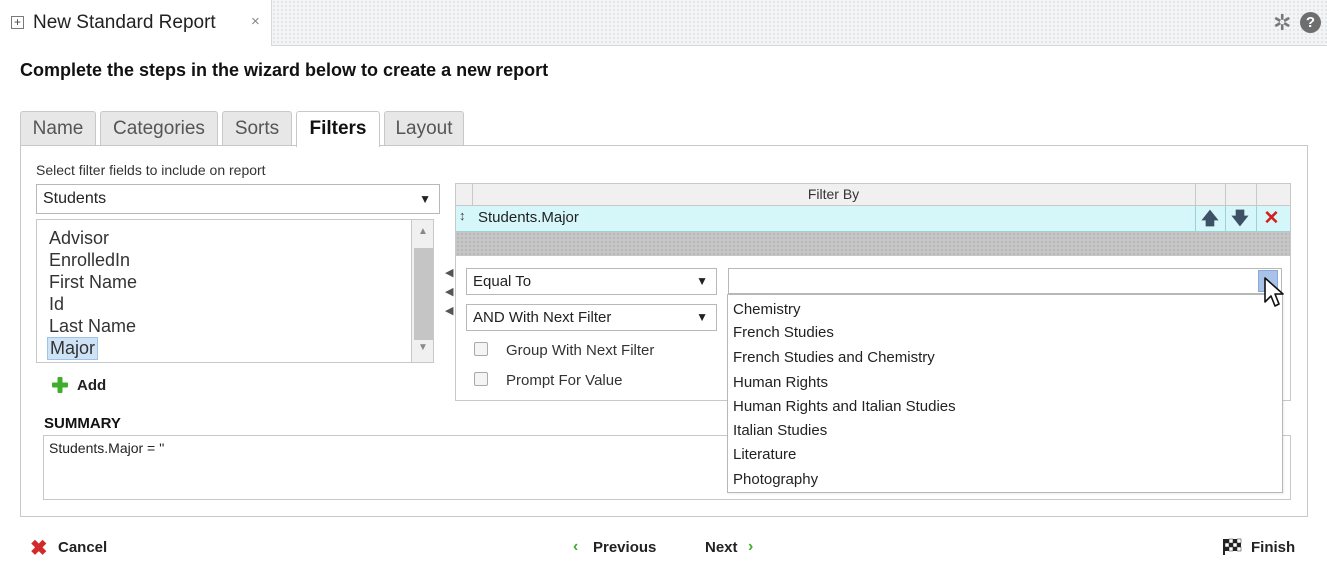 This screenshot has width=1327, height=573. Describe the element at coordinates (124, 22) in the screenshot. I see `document-title: New Standard Report` at that location.